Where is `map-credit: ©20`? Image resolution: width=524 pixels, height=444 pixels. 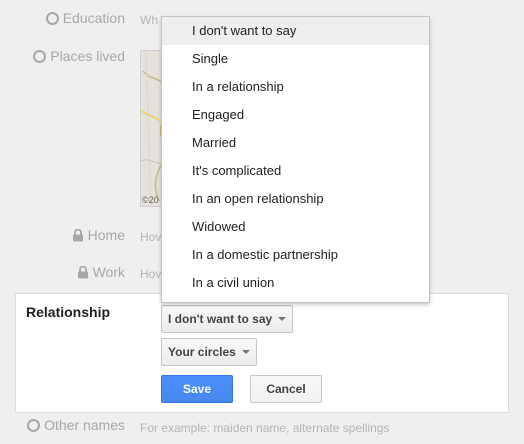
map-credit: ©20 is located at coordinates (150, 200).